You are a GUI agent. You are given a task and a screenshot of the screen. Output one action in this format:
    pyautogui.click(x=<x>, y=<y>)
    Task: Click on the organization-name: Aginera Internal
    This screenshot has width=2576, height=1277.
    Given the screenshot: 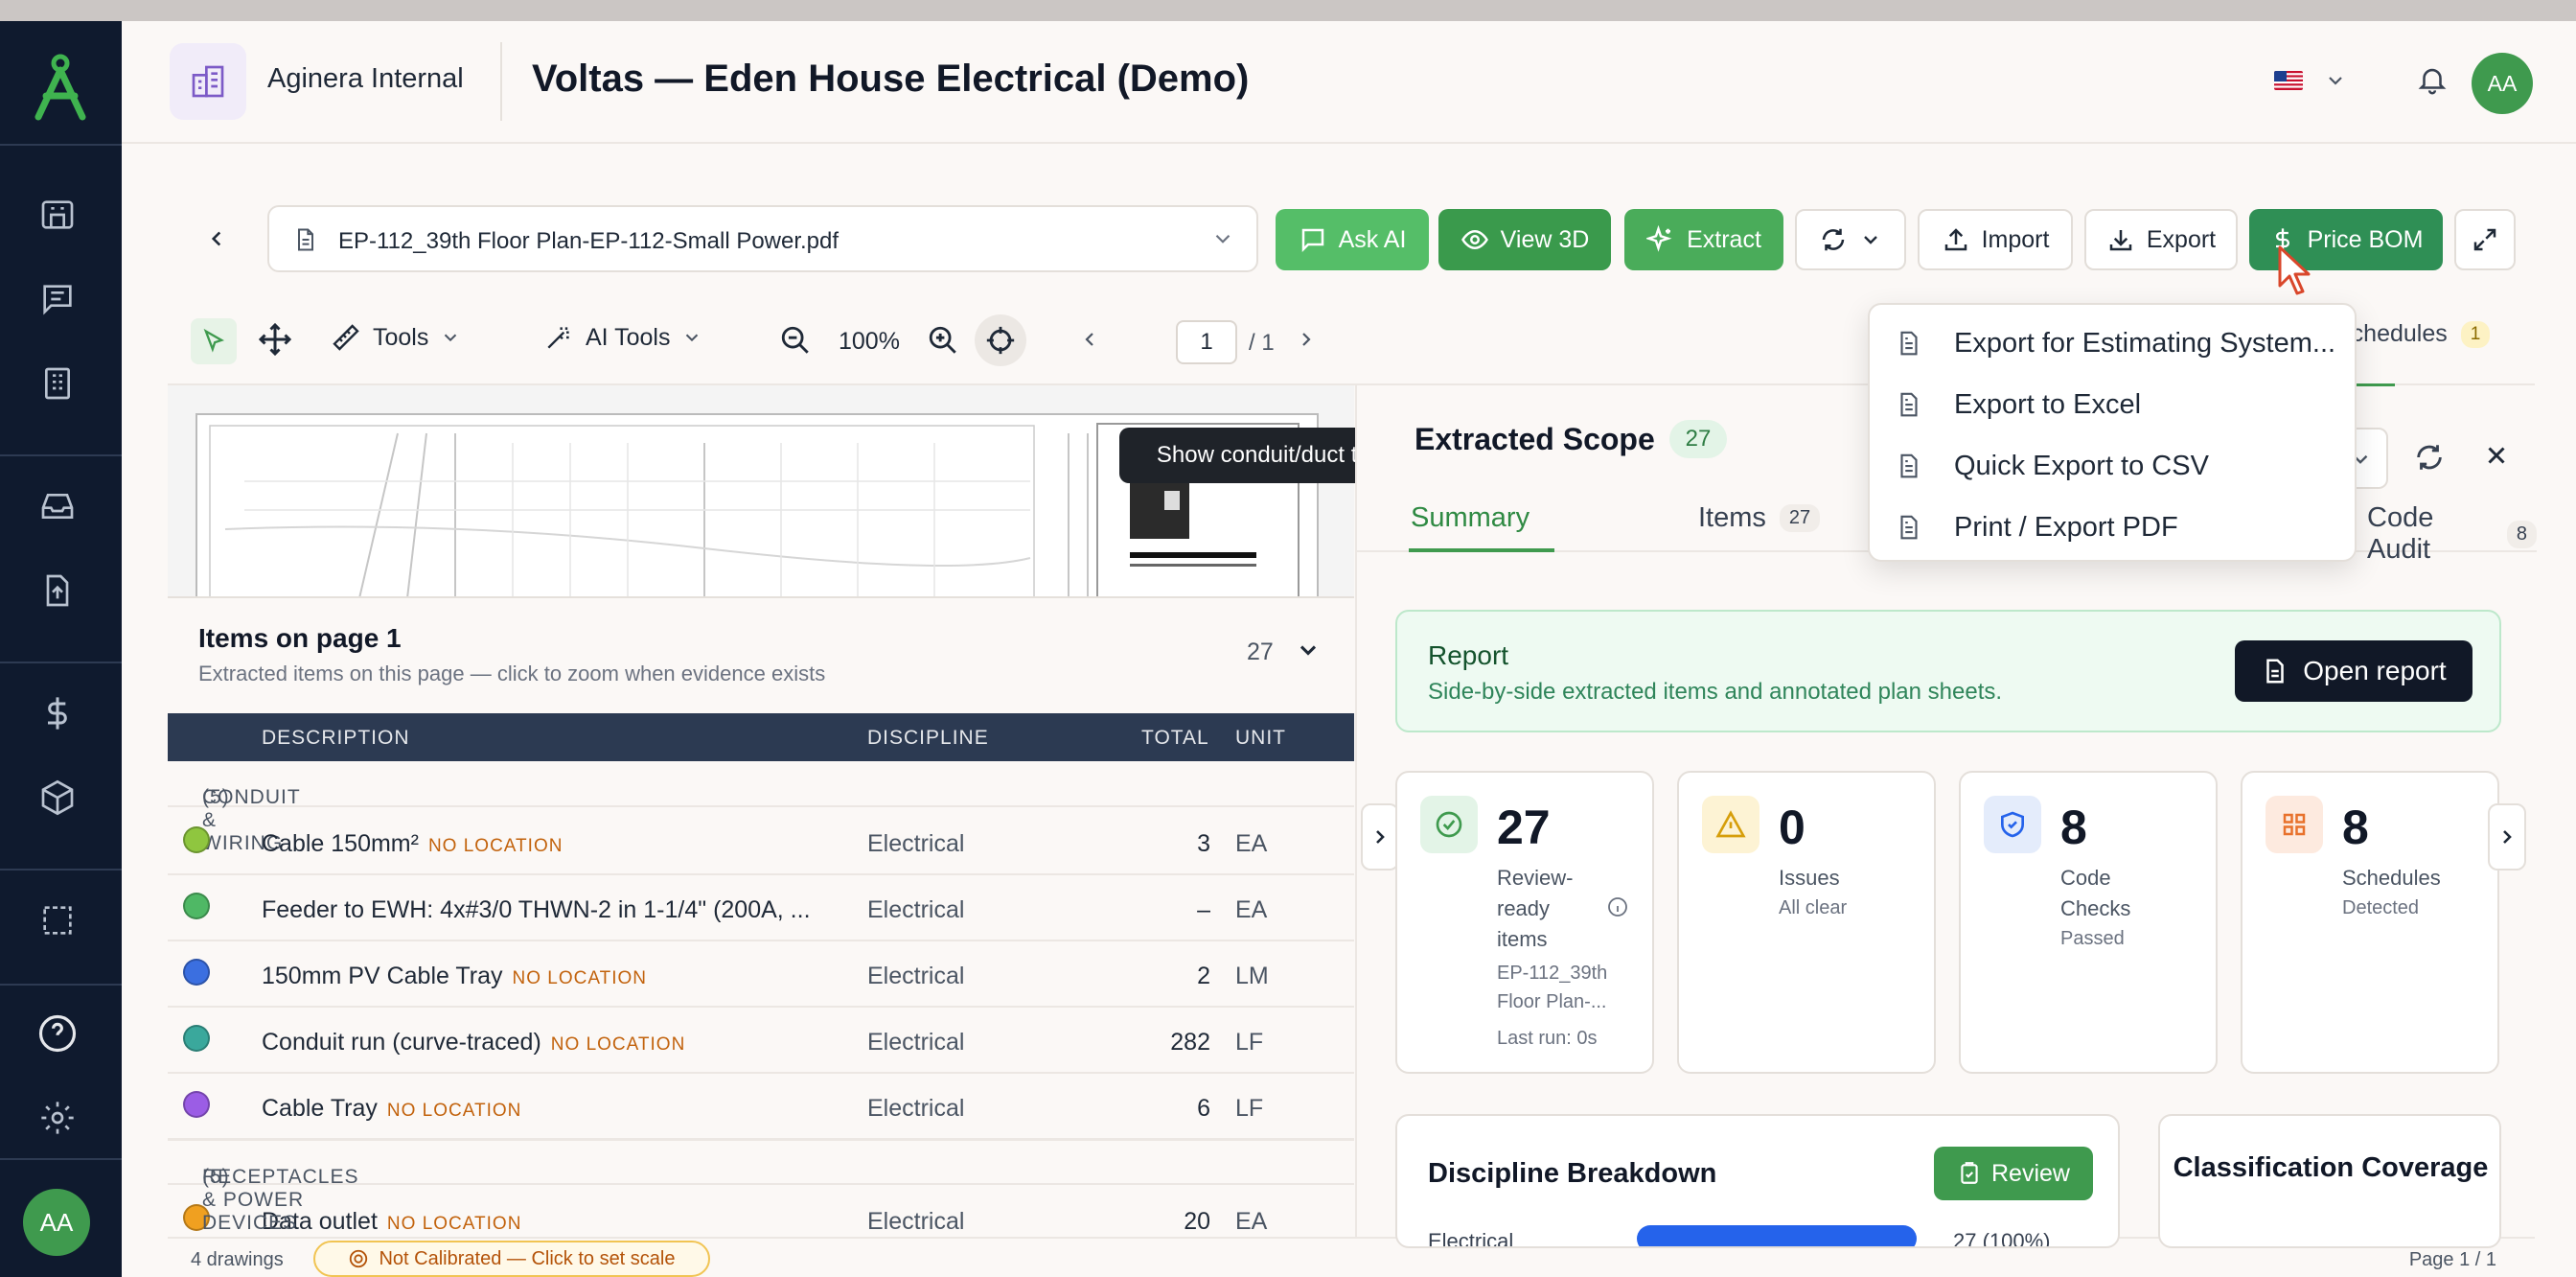 What is the action you would take?
    pyautogui.click(x=365, y=79)
    